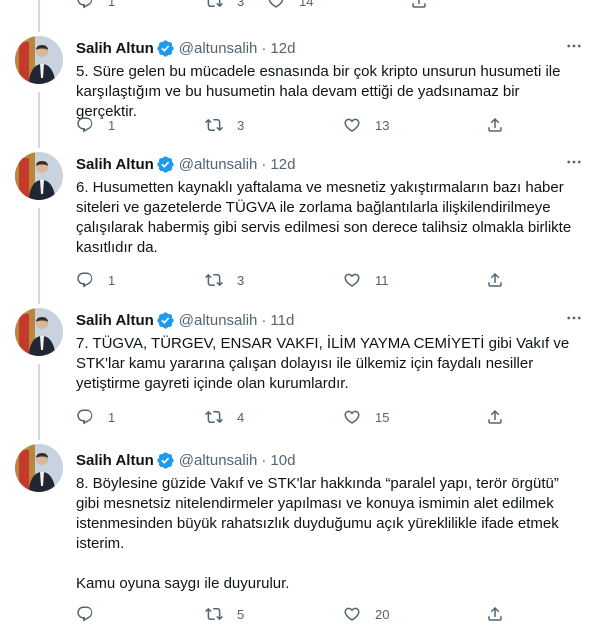 This screenshot has width=598, height=629. I want to click on tweet-header: Salih Altun @altunsalih · 11d, so click(185, 320).